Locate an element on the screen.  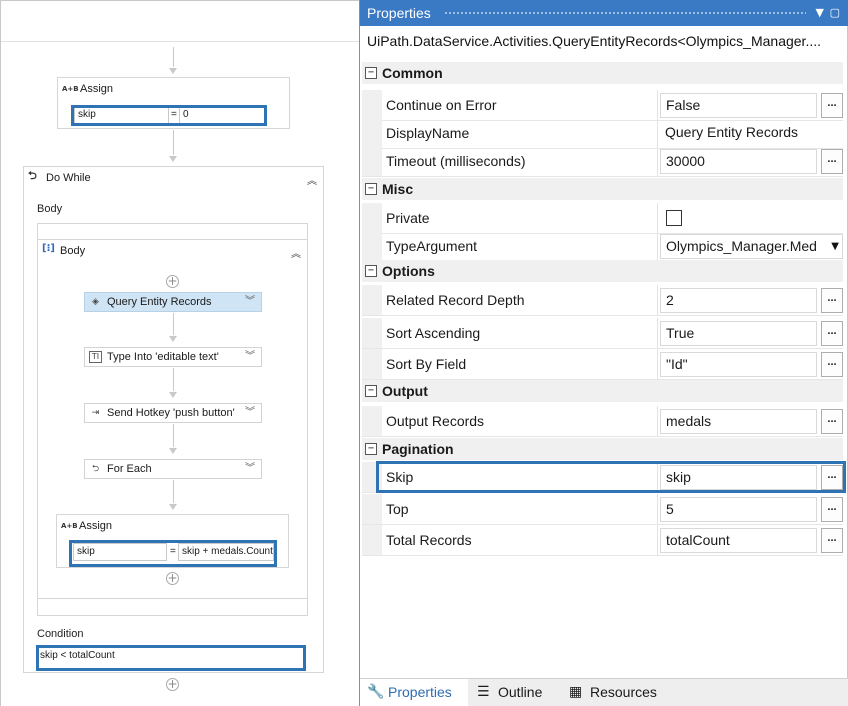
property-value-input: False is located at coordinates (738, 105).